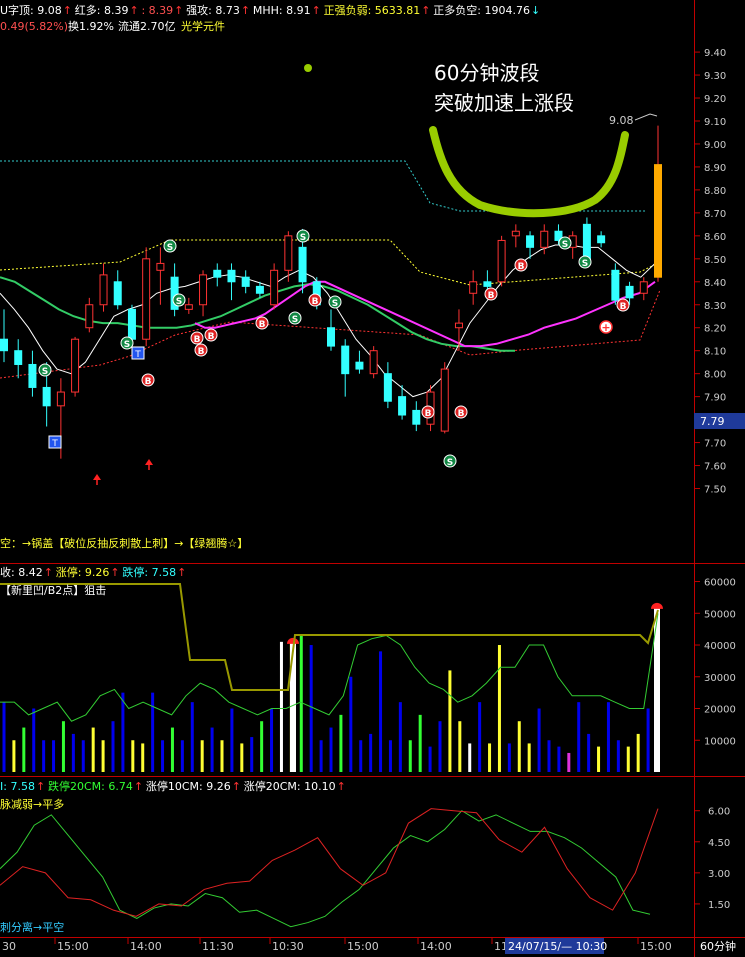  Describe the element at coordinates (535, 10) in the screenshot. I see `header-arrow: ↓` at that location.